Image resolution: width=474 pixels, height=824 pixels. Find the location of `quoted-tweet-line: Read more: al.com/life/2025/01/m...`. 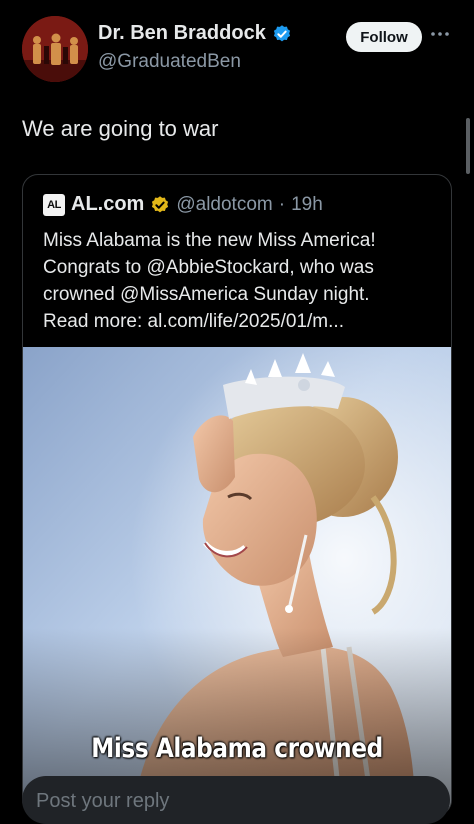

quoted-tweet-line: Read more: al.com/life/2025/01/m... is located at coordinates (193, 321).